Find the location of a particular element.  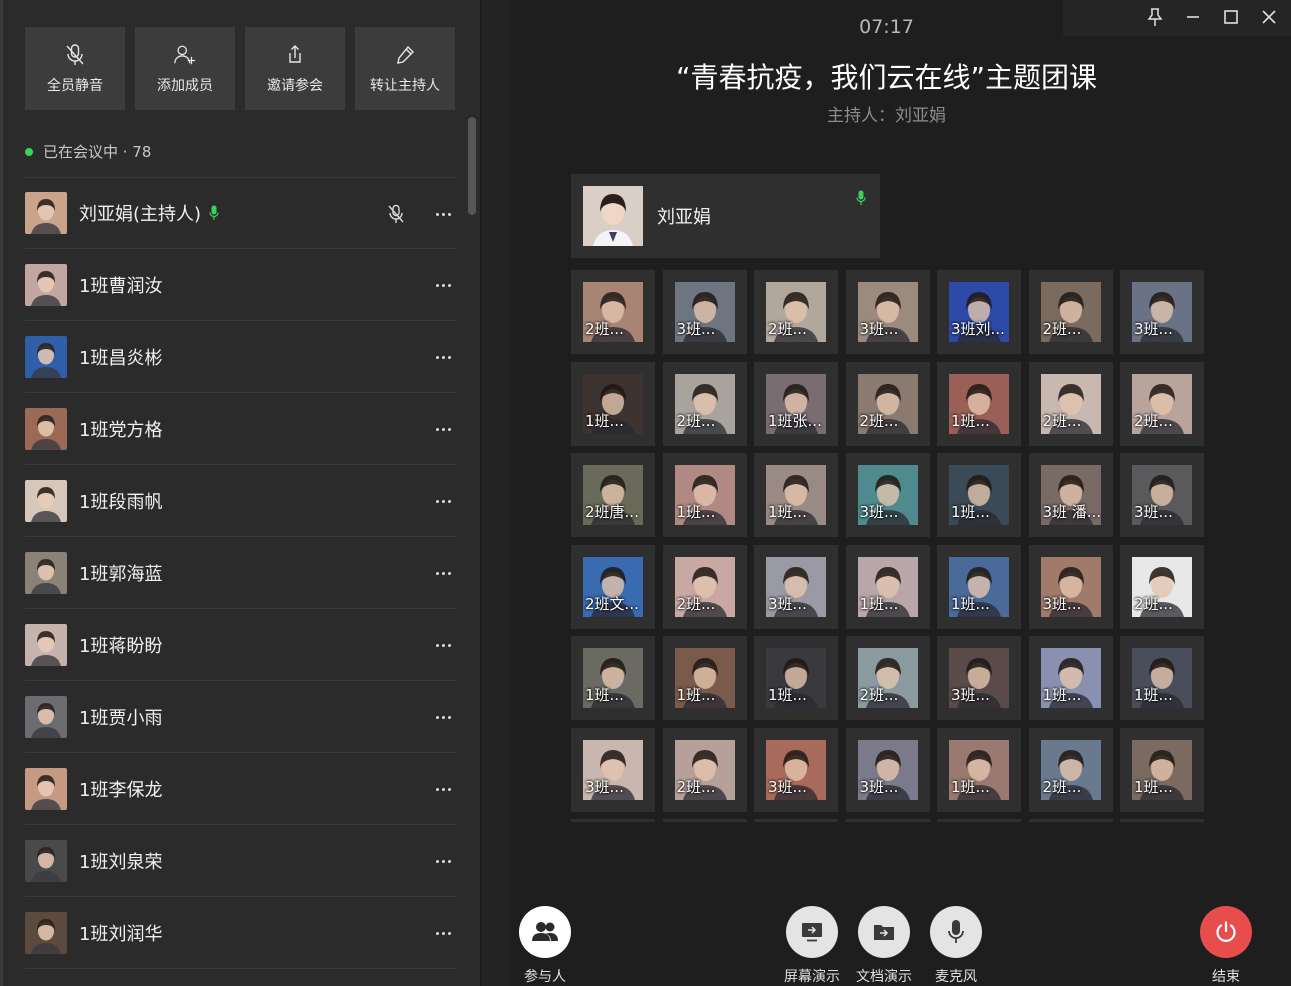

member-row: 1班贾小雨 is located at coordinates (241, 717).